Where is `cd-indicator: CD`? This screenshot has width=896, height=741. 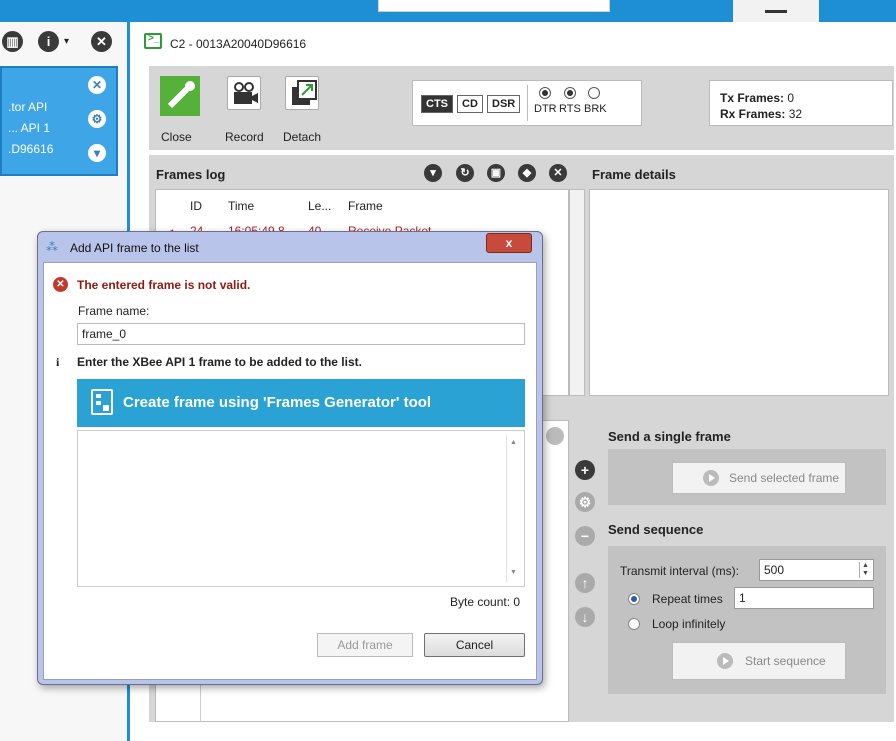 cd-indicator: CD is located at coordinates (470, 104).